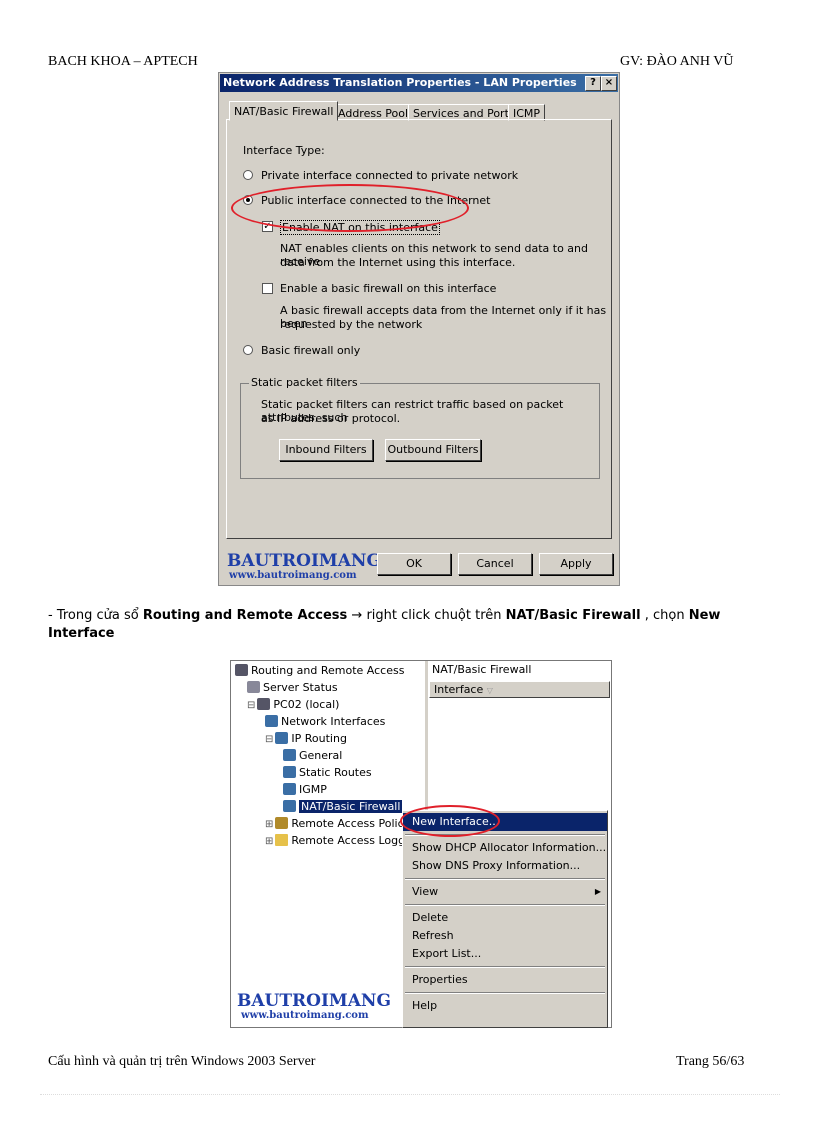 The height and width of the screenshot is (1123, 816). Describe the element at coordinates (410, 1094) in the screenshot. I see `footer-dotted-line` at that location.